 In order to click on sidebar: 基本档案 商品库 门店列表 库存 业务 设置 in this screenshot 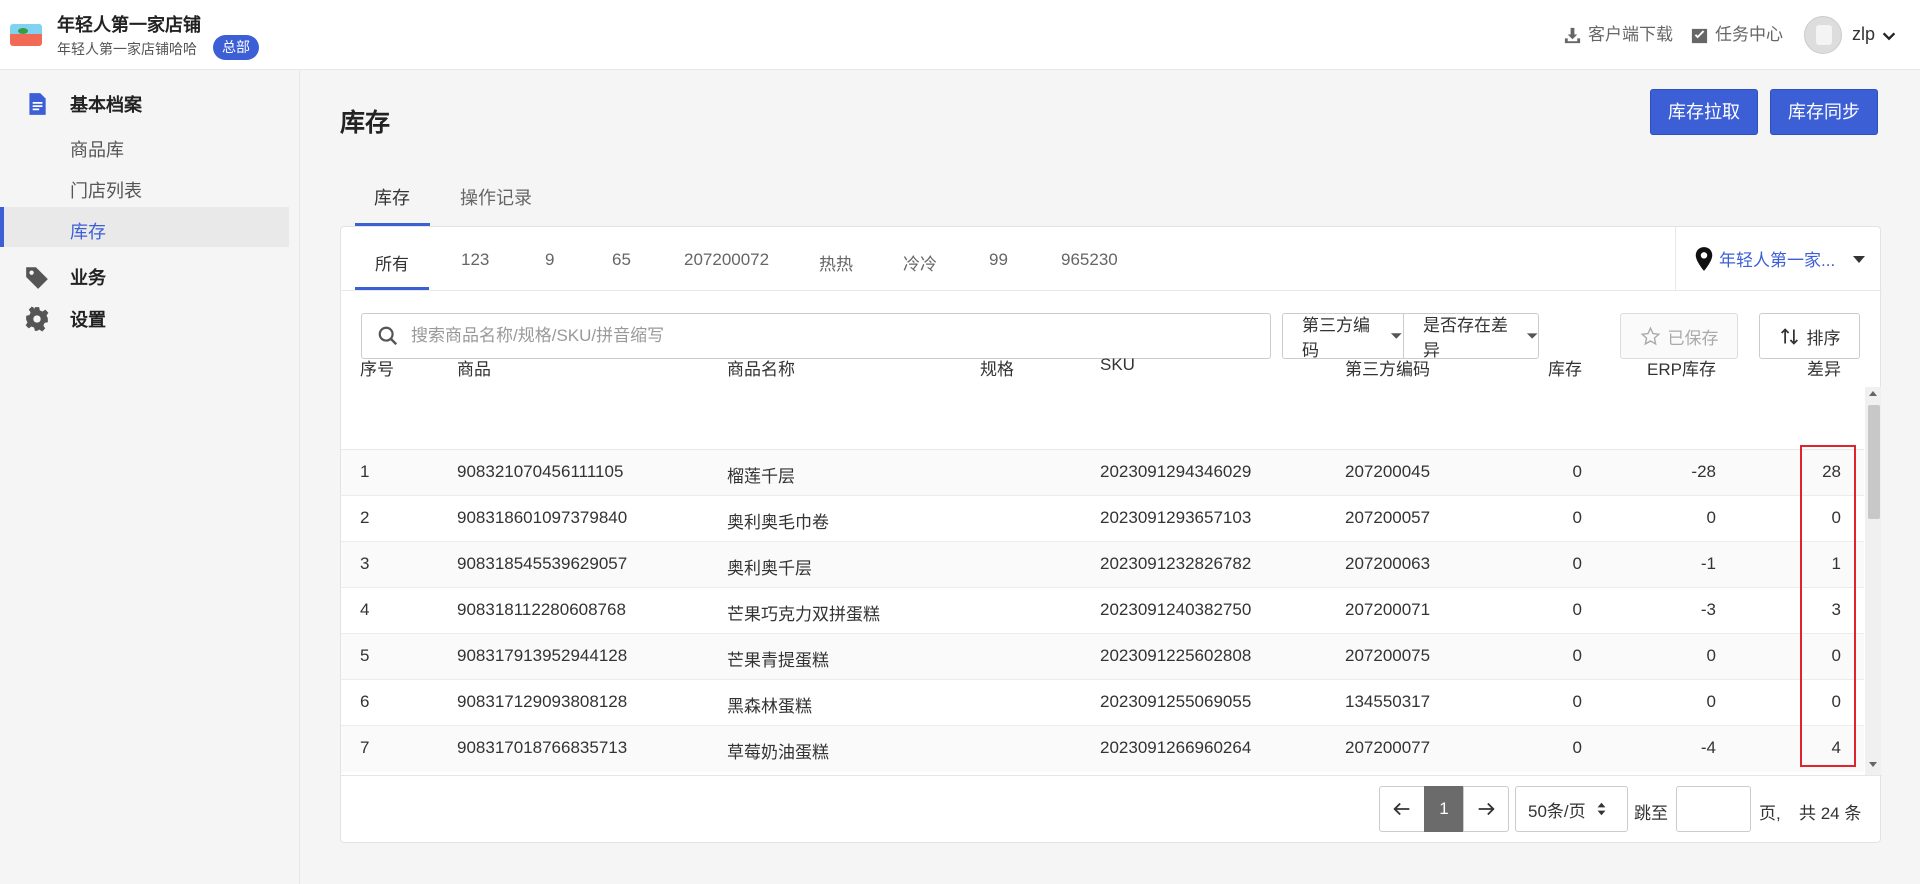, I will do `click(150, 477)`.